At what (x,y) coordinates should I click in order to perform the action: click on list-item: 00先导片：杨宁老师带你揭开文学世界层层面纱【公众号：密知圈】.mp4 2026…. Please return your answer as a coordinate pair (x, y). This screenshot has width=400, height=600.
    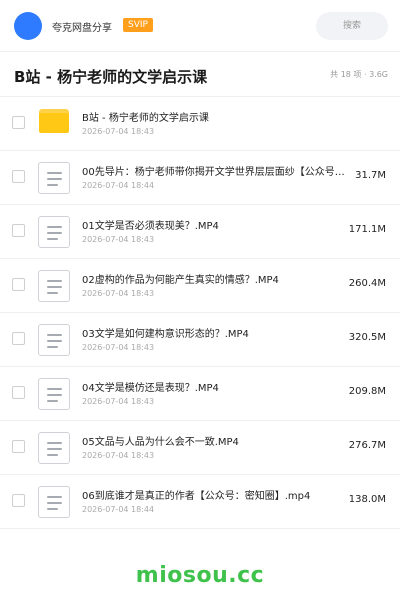
    Looking at the image, I should click on (200, 178).